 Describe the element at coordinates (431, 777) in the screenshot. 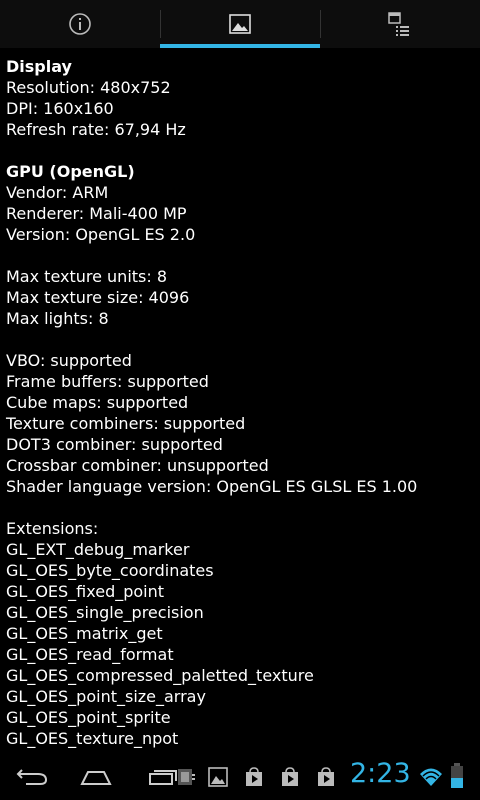

I see `wifi-icon` at that location.